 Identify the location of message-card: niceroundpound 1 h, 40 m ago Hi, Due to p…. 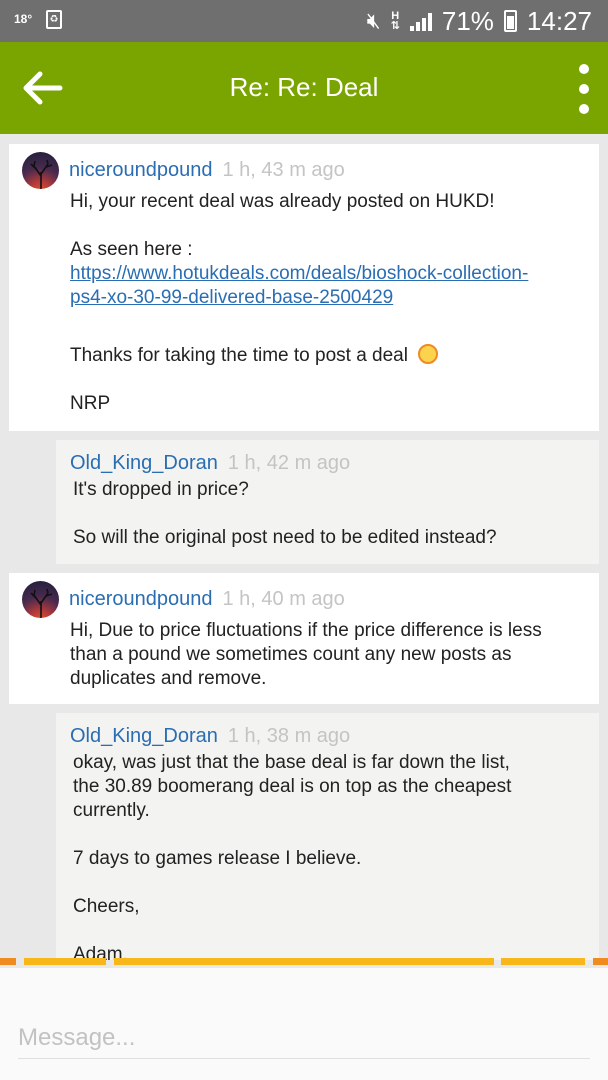
(304, 638).